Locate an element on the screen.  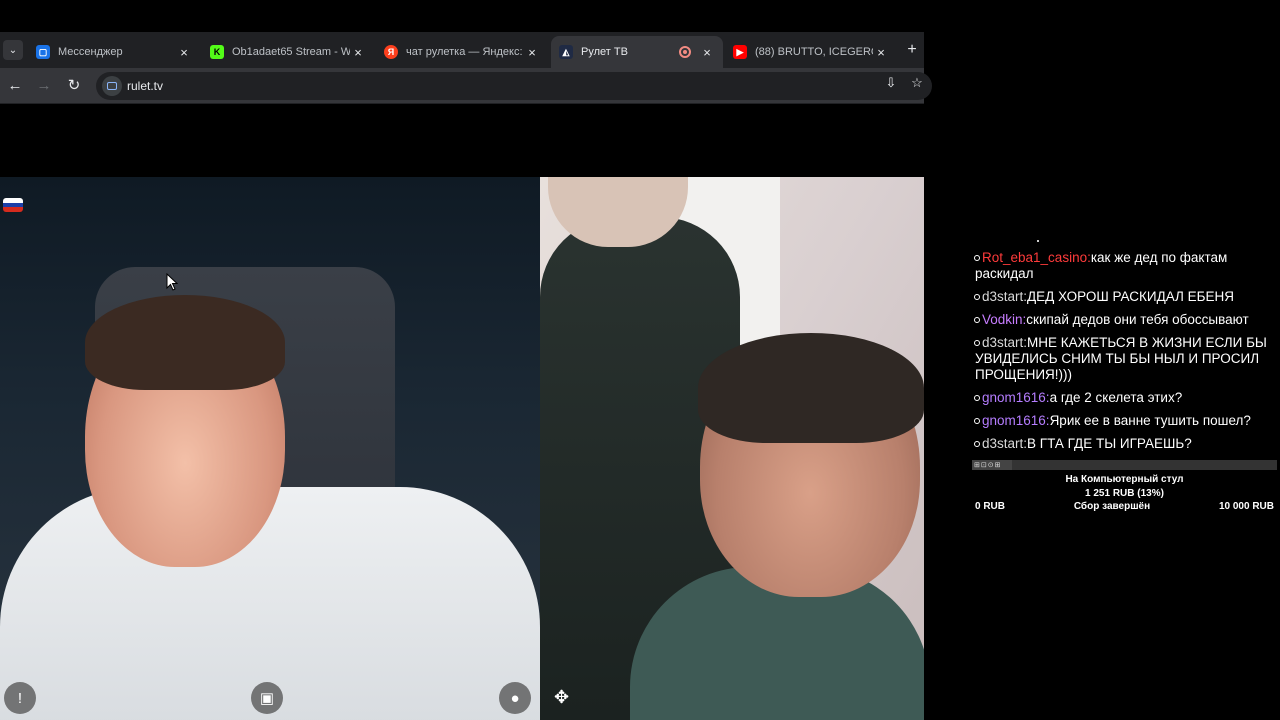
back-button: ← is located at coordinates (15, 86).